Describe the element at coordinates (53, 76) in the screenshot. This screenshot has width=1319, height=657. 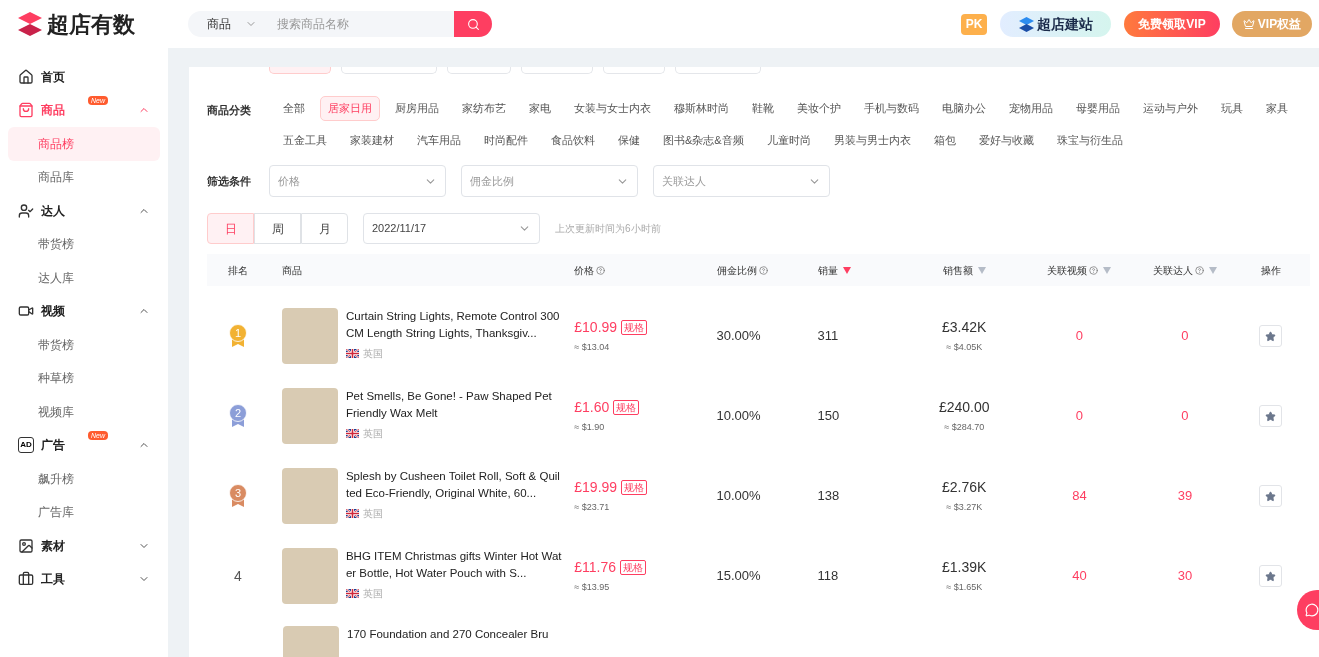
I see `nav-item: 首页` at that location.